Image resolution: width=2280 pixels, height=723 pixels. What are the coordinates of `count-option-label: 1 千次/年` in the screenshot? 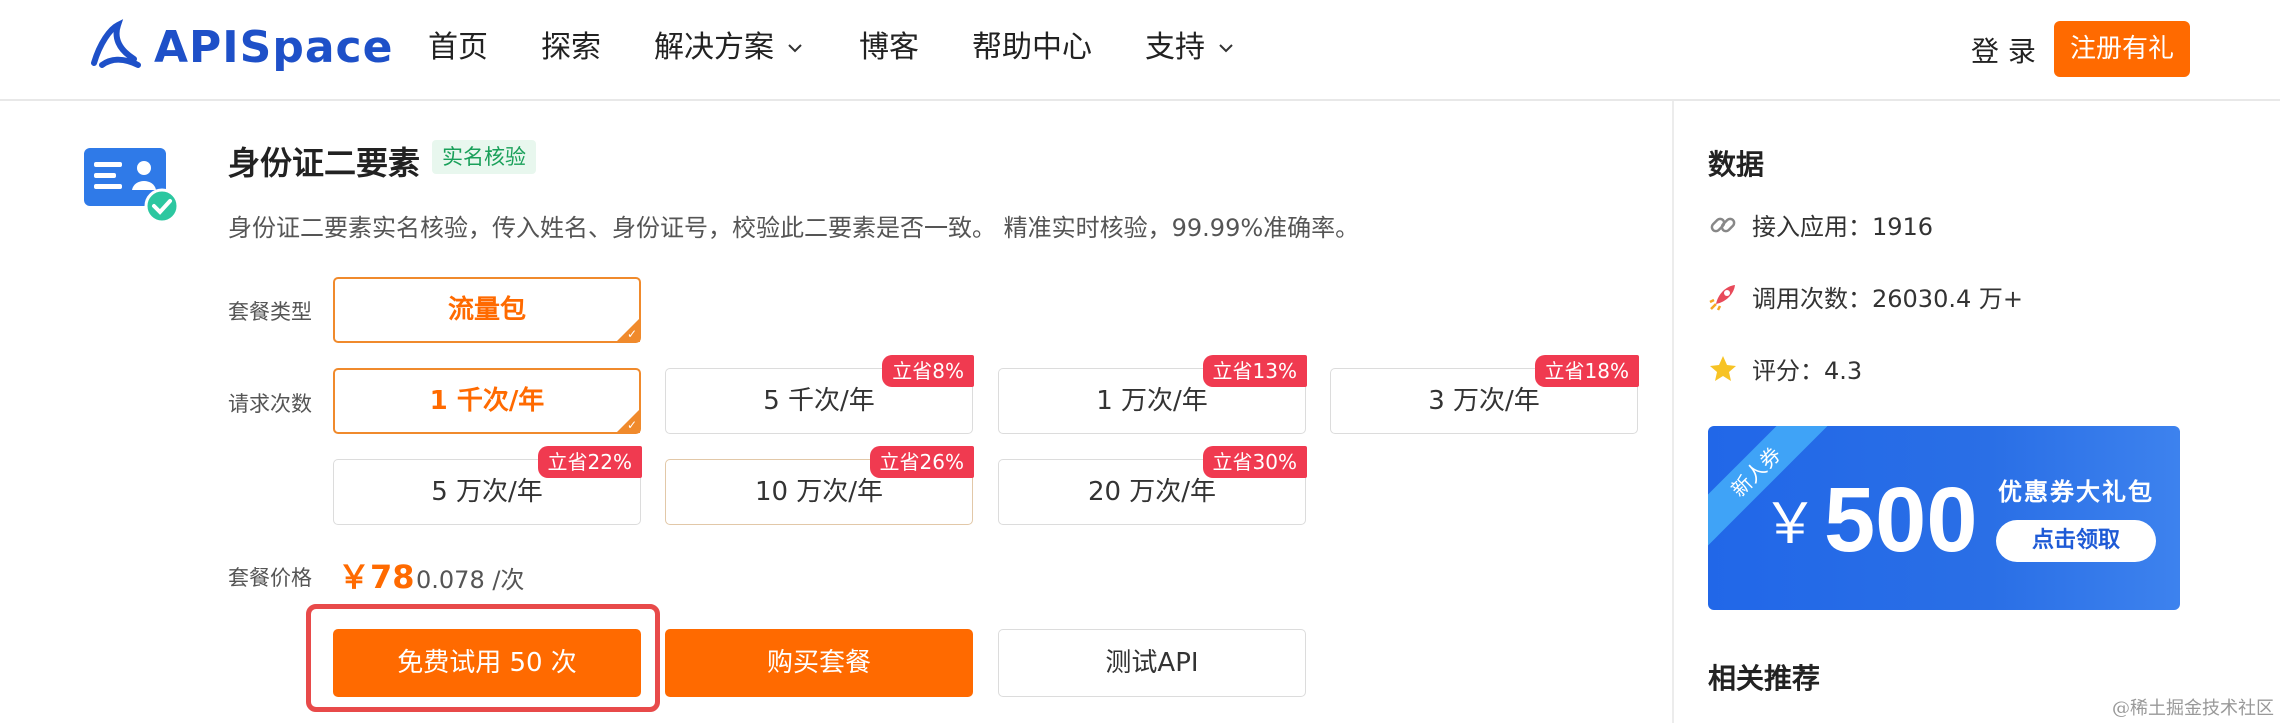 It's located at (487, 401).